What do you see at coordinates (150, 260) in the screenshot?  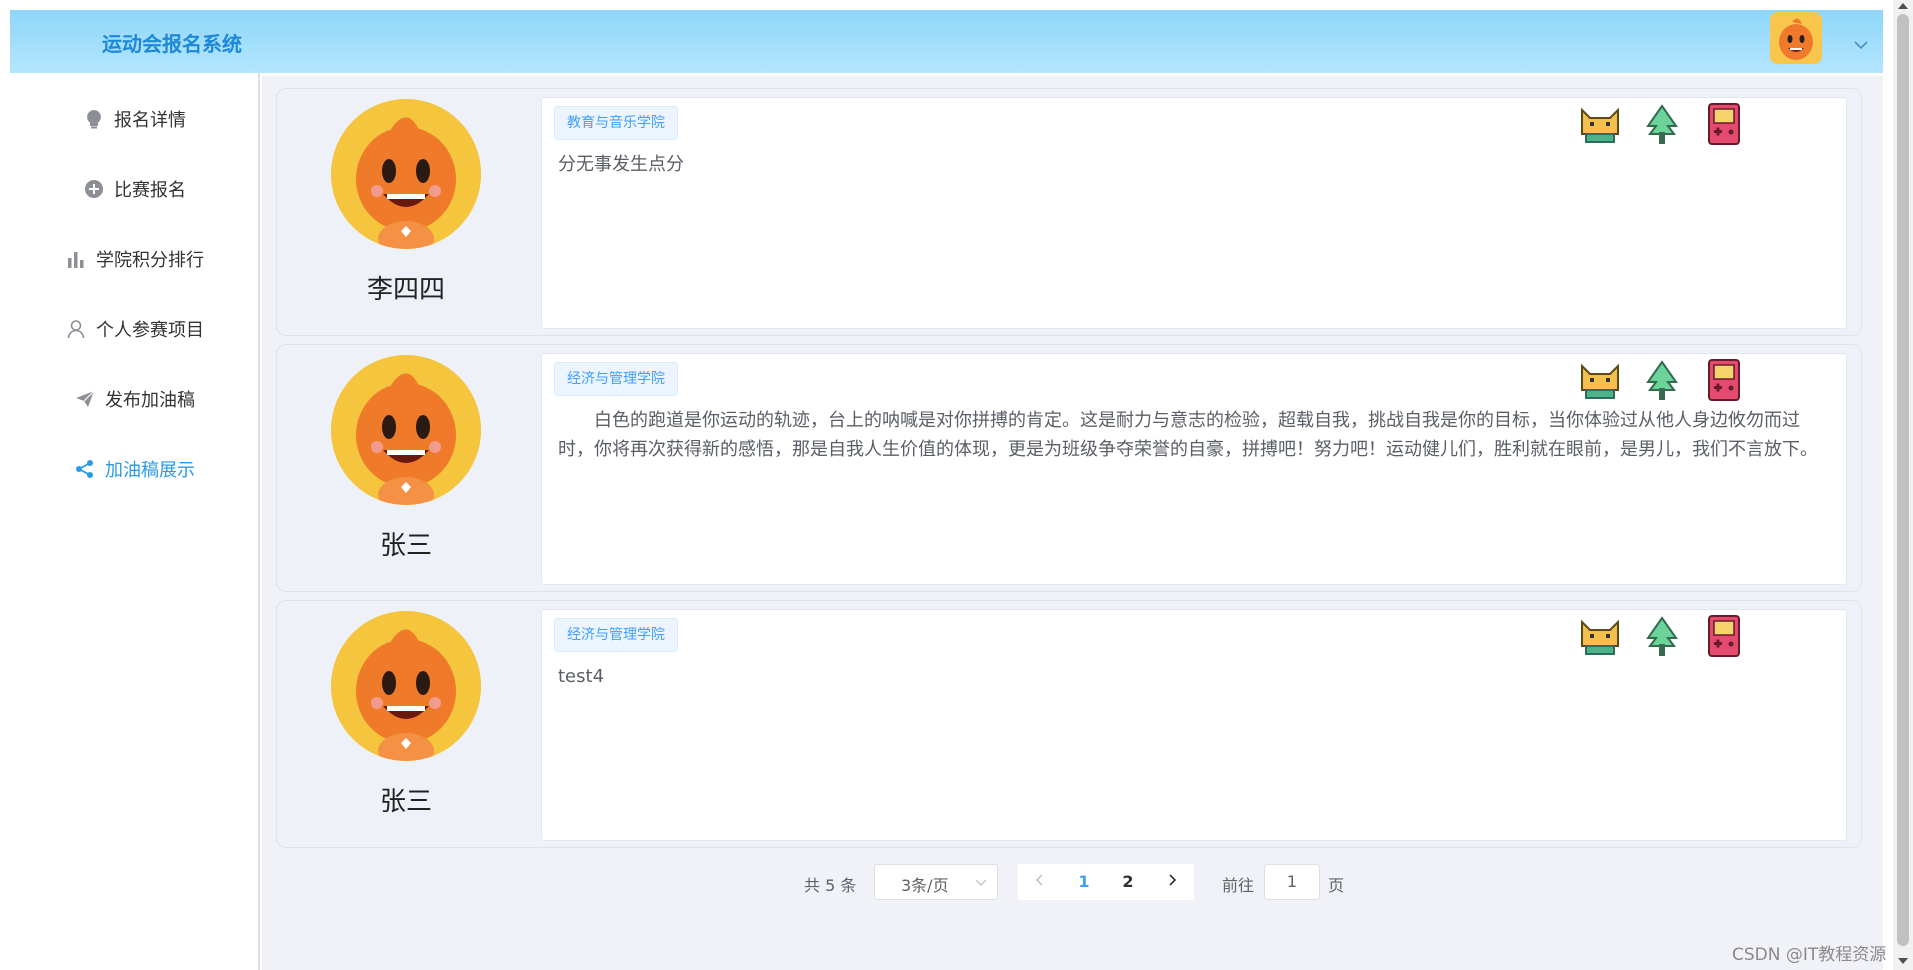 I see `sidebar-item-label: 学院积分排行` at bounding box center [150, 260].